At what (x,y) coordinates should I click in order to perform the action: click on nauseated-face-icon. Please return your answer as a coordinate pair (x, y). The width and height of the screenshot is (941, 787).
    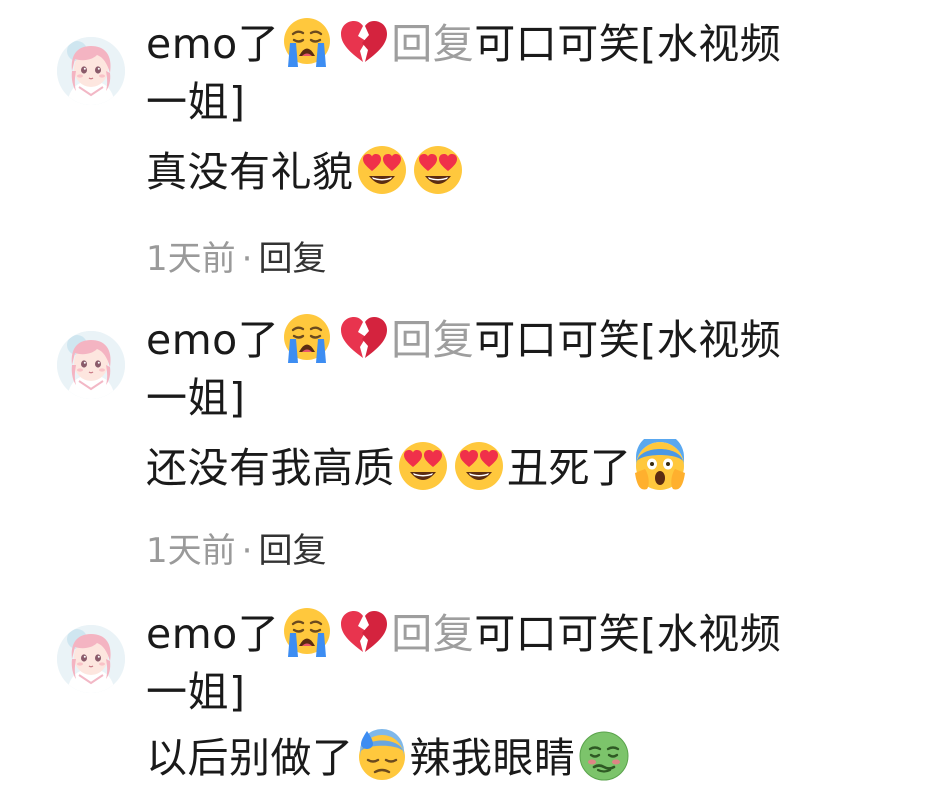
    Looking at the image, I should click on (604, 756).